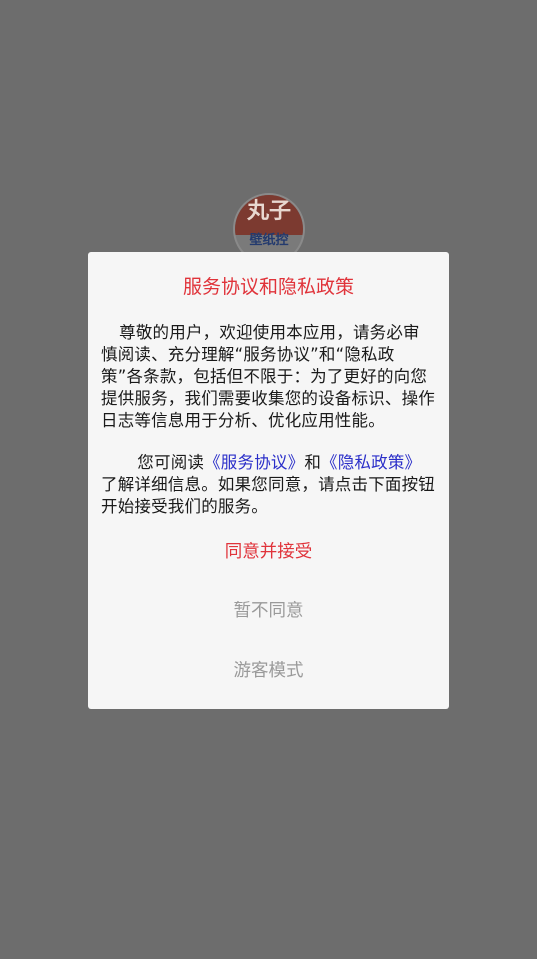  I want to click on disagree-button: 暂不同意, so click(268, 611).